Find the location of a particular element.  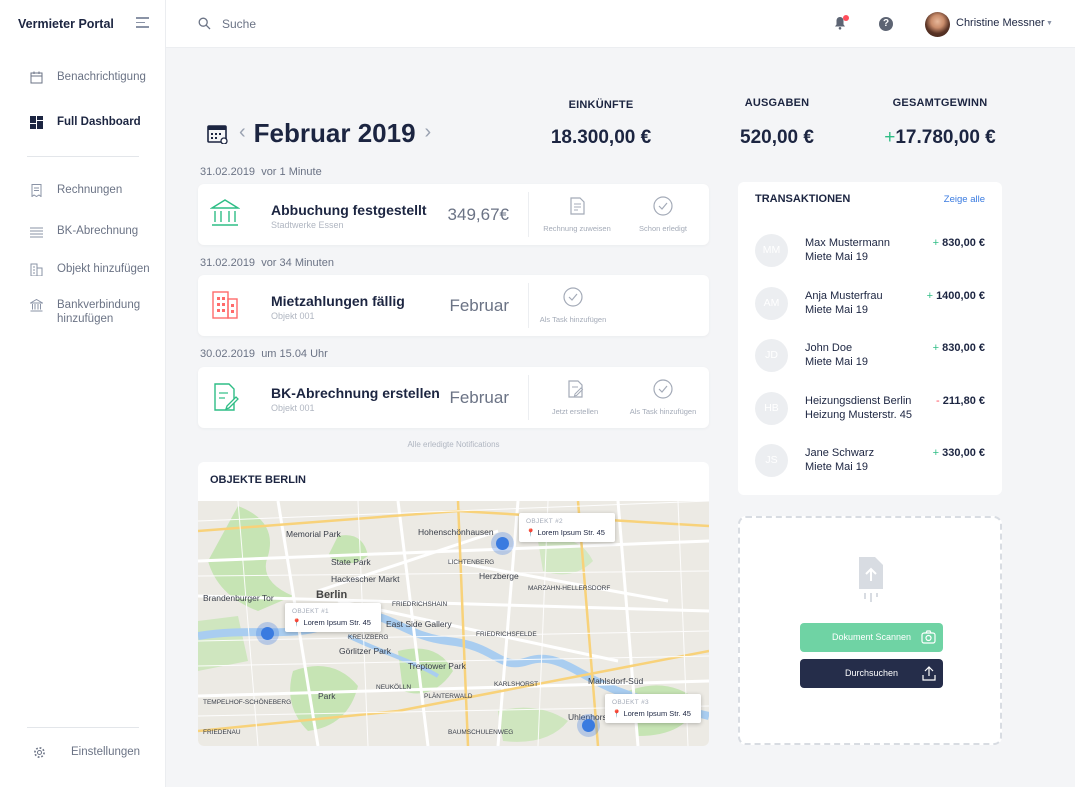

month-selector: ‹ Februar 2019 › is located at coordinates (319, 133).